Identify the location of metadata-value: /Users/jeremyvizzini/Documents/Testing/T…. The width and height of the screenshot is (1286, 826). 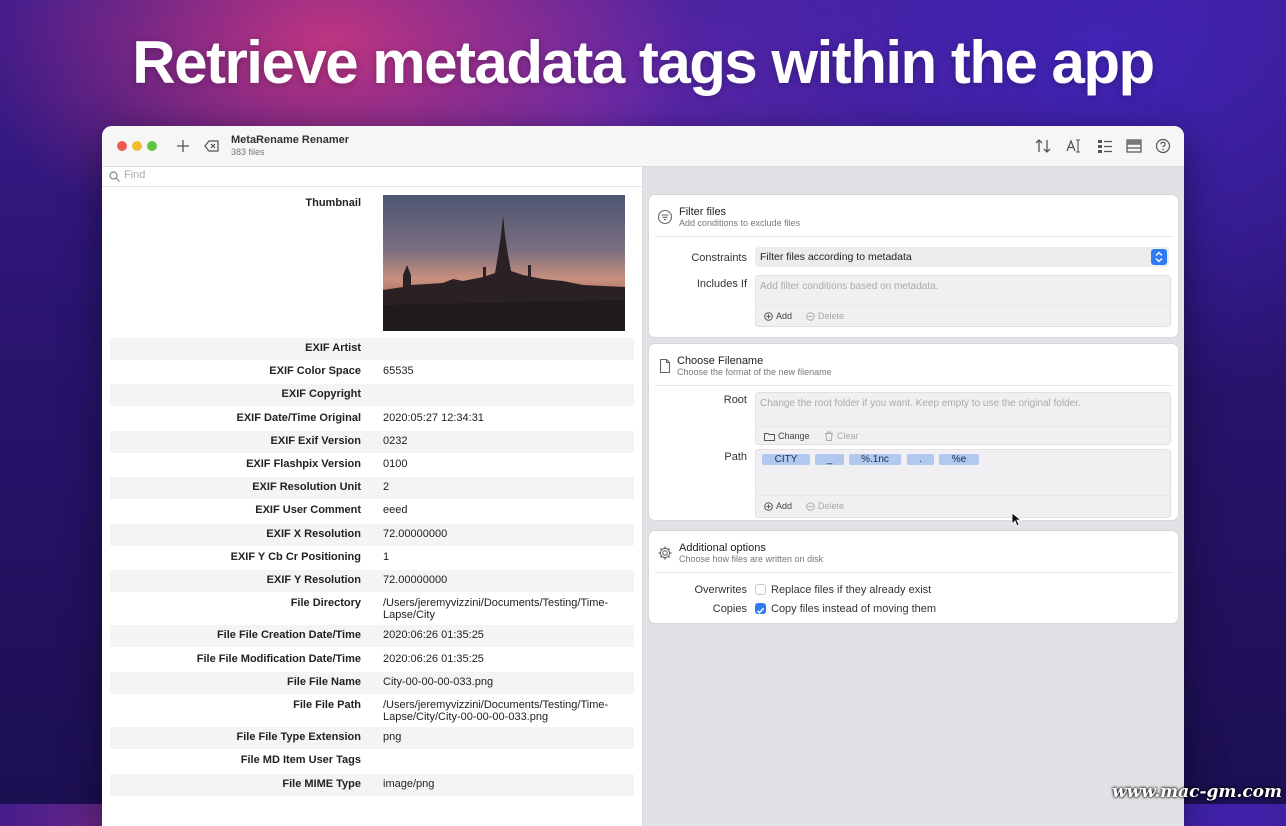
(496, 711).